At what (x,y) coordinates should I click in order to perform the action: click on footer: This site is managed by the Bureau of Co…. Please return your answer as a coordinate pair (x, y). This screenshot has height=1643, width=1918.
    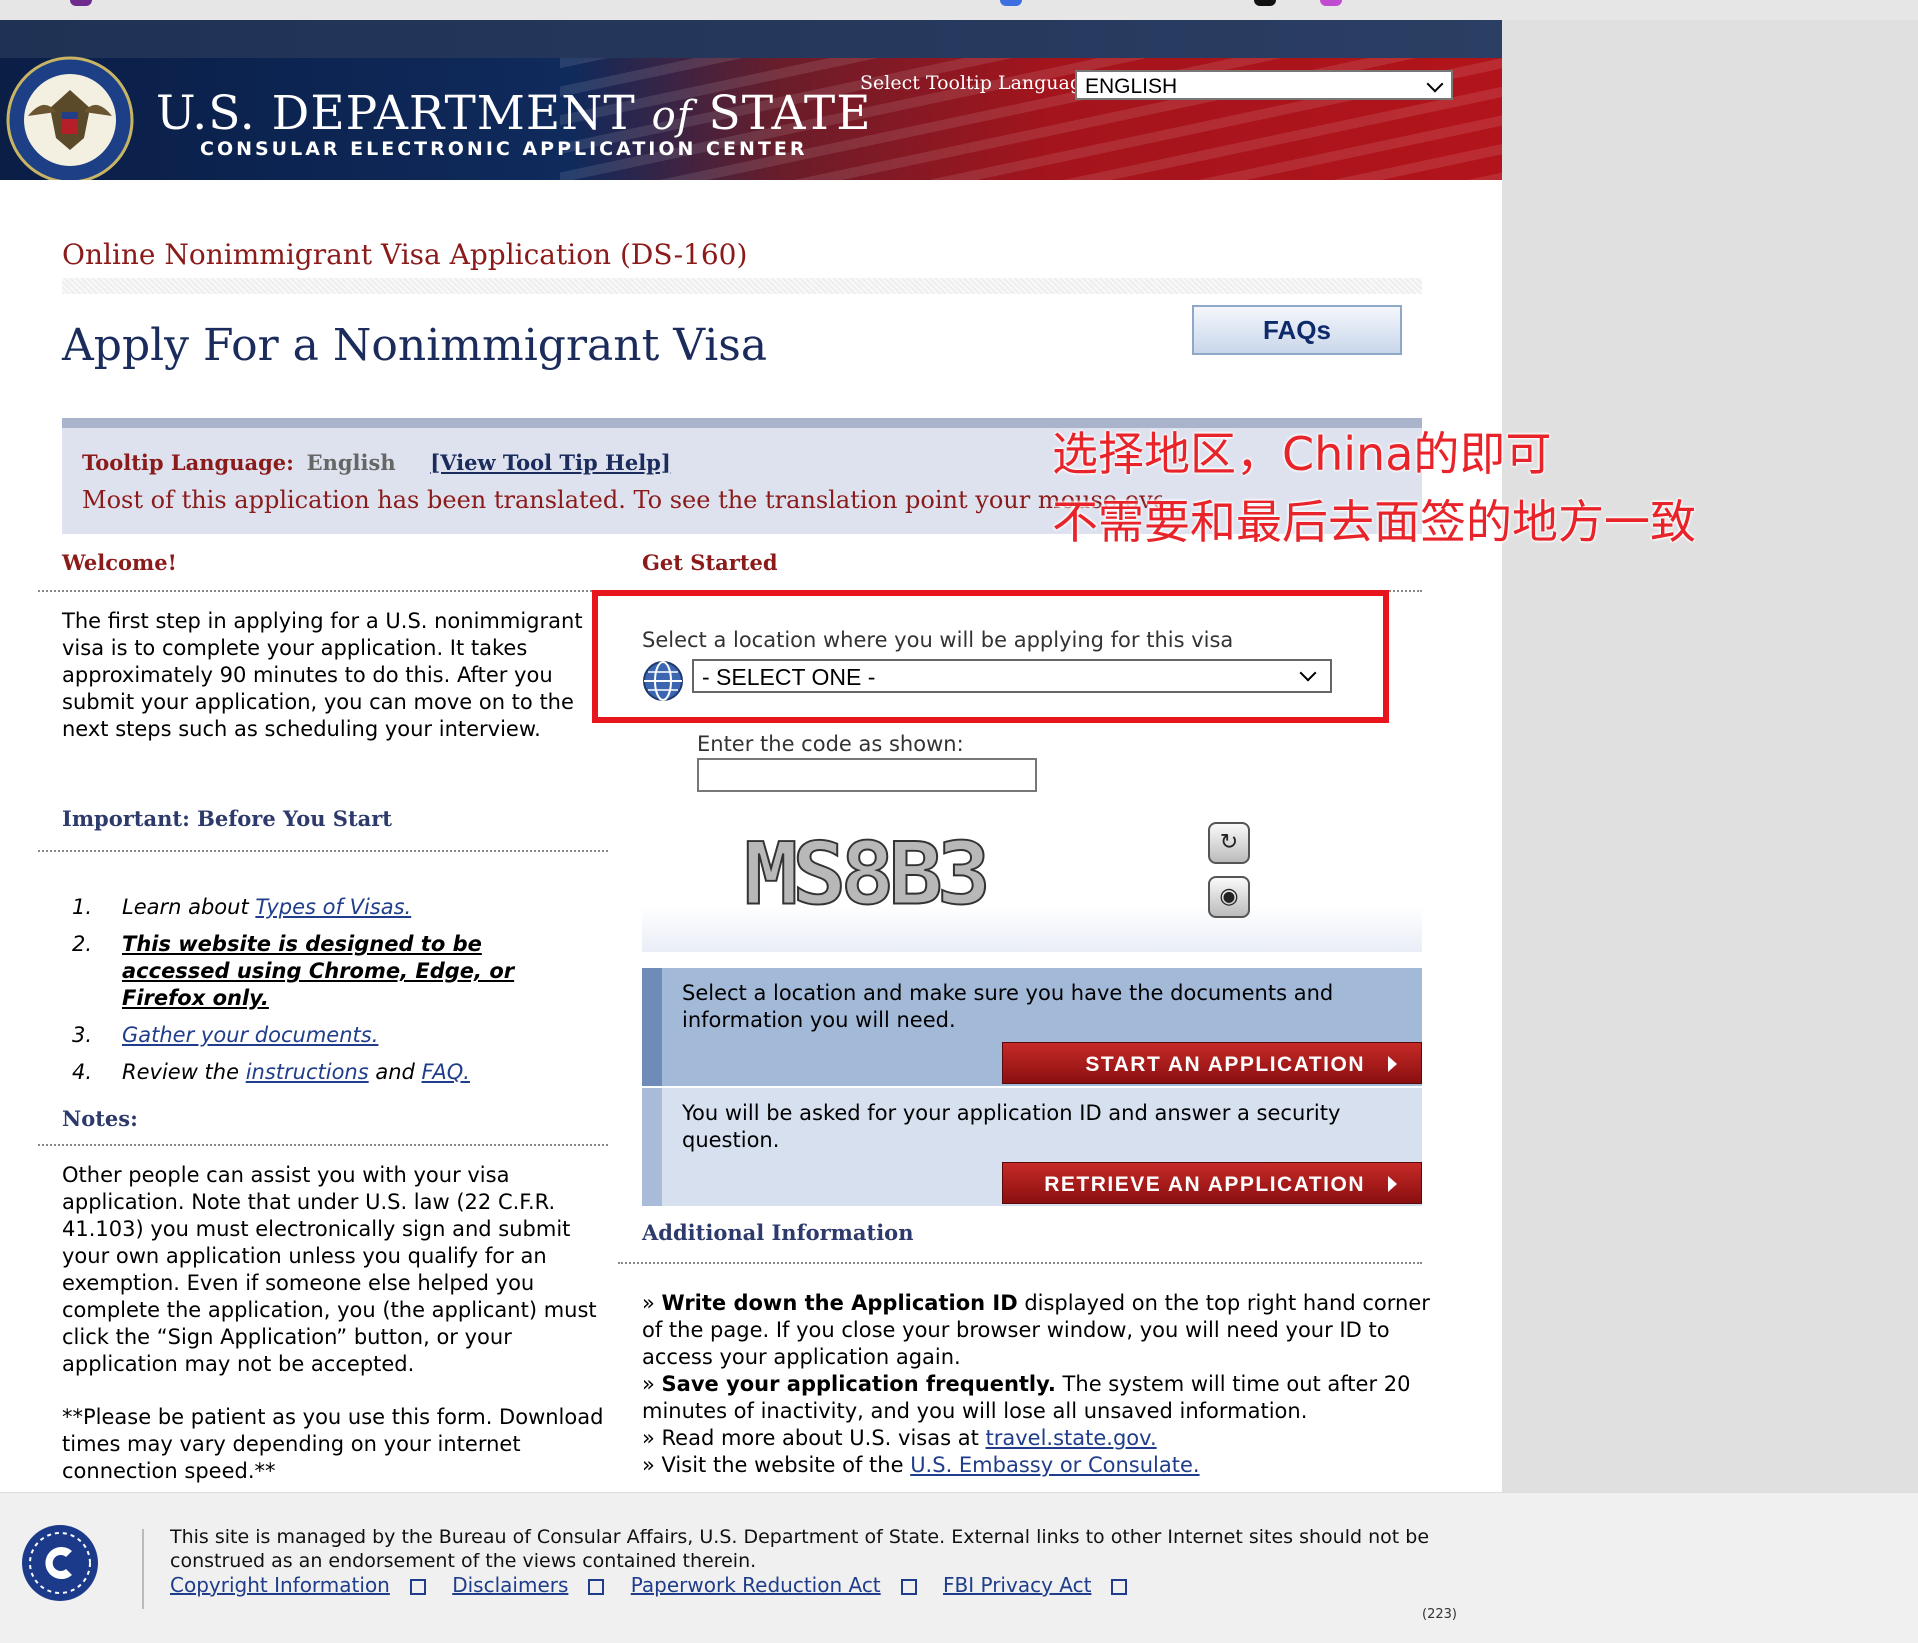
    Looking at the image, I should click on (959, 1567).